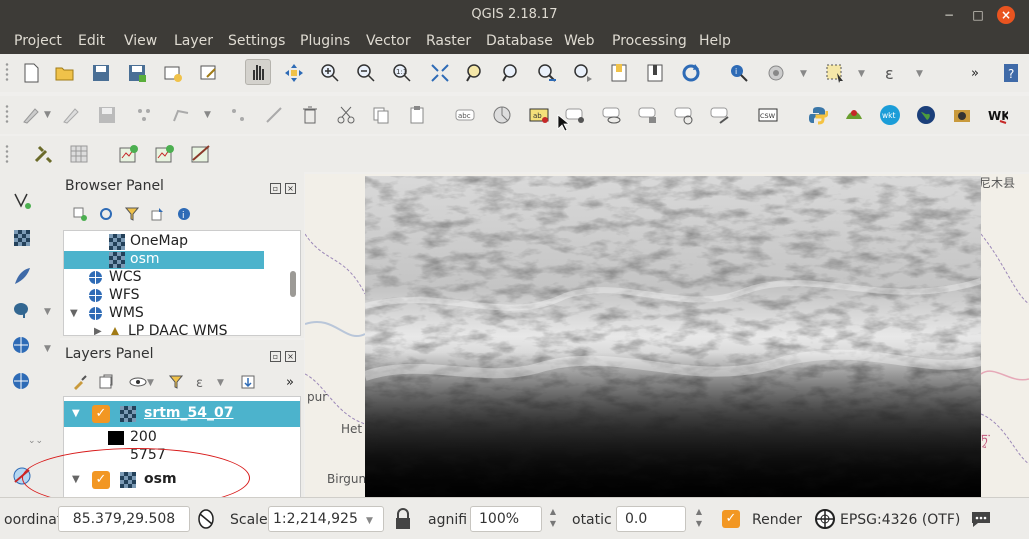 The width and height of the screenshot is (1029, 539). What do you see at coordinates (31, 73) in the screenshot?
I see `new-project-button` at bounding box center [31, 73].